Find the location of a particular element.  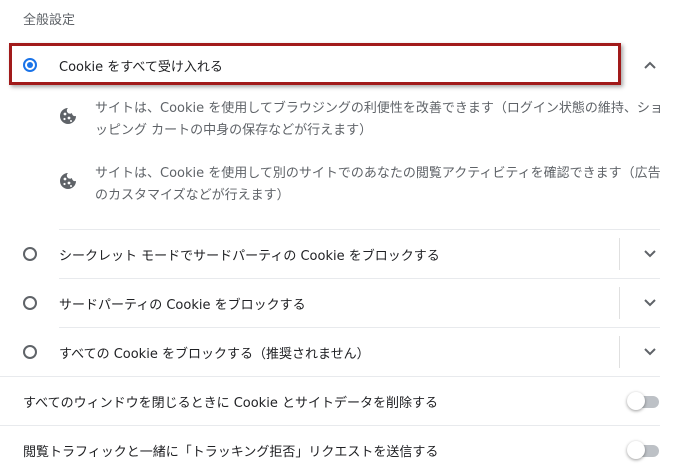

toggle-label: すべてのウィンドウを閉じるときに Cookie とサイトデータを削除する is located at coordinates (230, 403).